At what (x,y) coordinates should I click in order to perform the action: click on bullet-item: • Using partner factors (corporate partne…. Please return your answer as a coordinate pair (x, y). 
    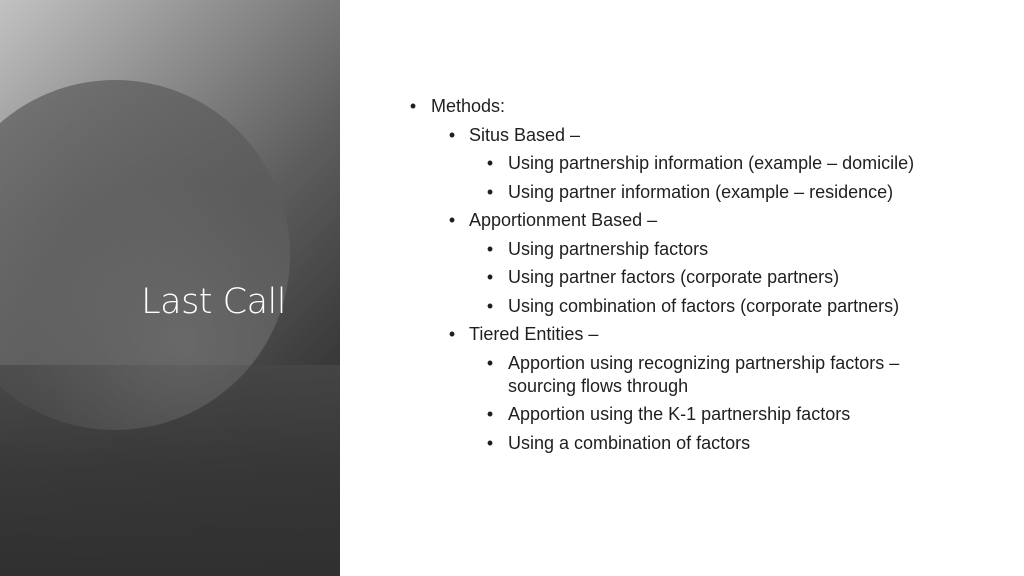
    Looking at the image, I should click on (663, 277).